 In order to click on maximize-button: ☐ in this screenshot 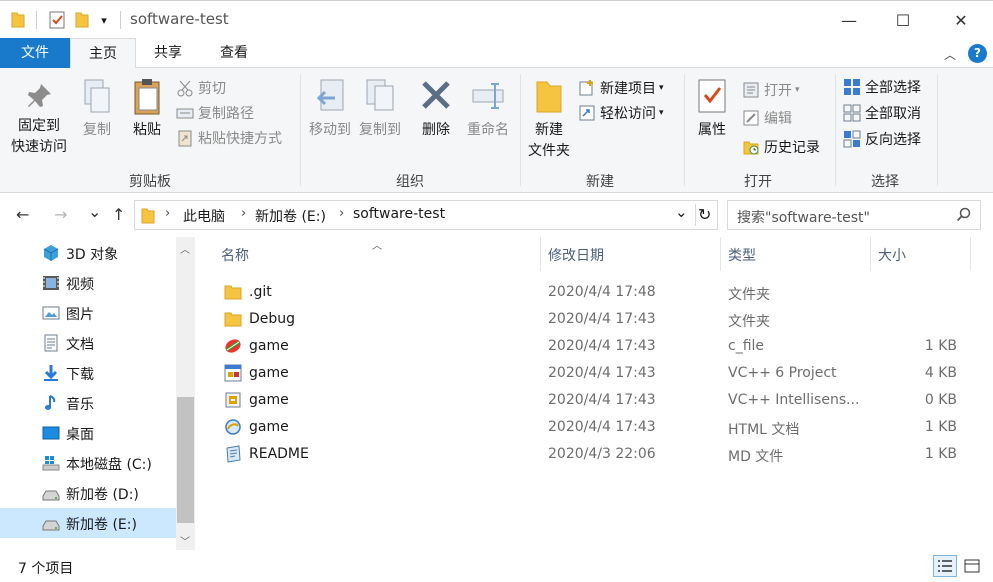, I will do `click(903, 20)`.